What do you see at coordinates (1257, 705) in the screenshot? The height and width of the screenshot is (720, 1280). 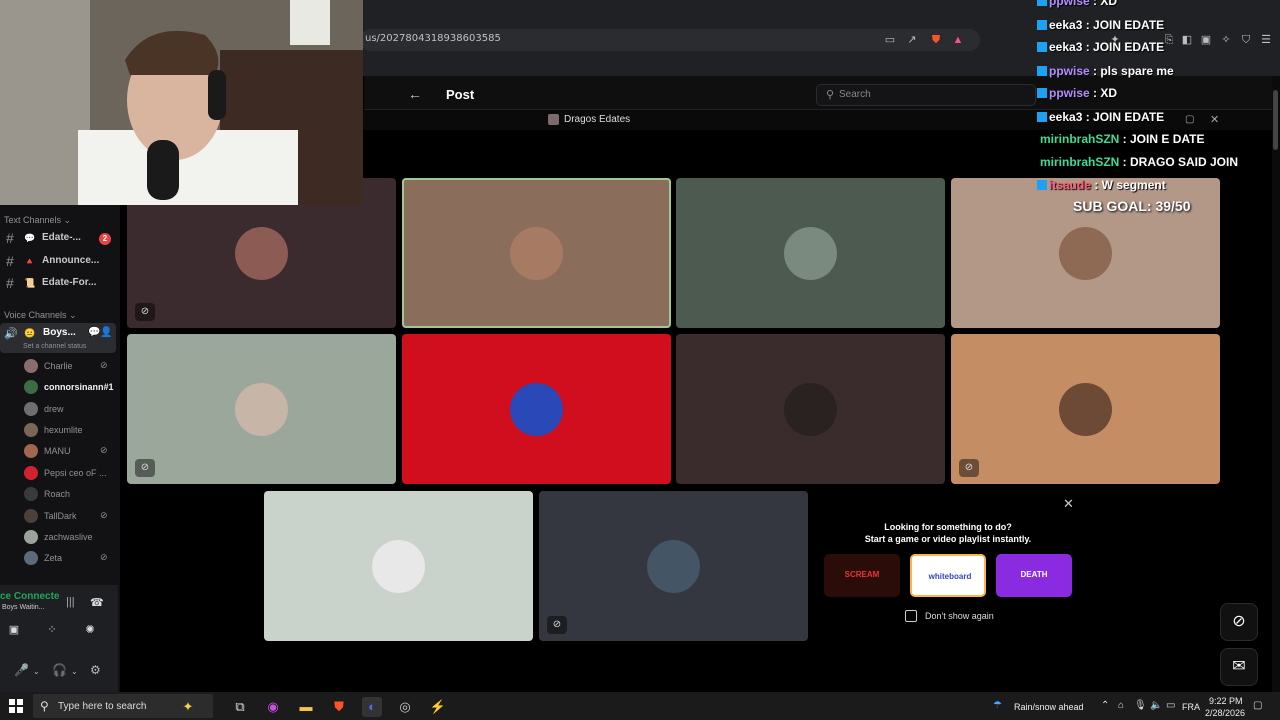 I see `notification-icon: ▢` at bounding box center [1257, 705].